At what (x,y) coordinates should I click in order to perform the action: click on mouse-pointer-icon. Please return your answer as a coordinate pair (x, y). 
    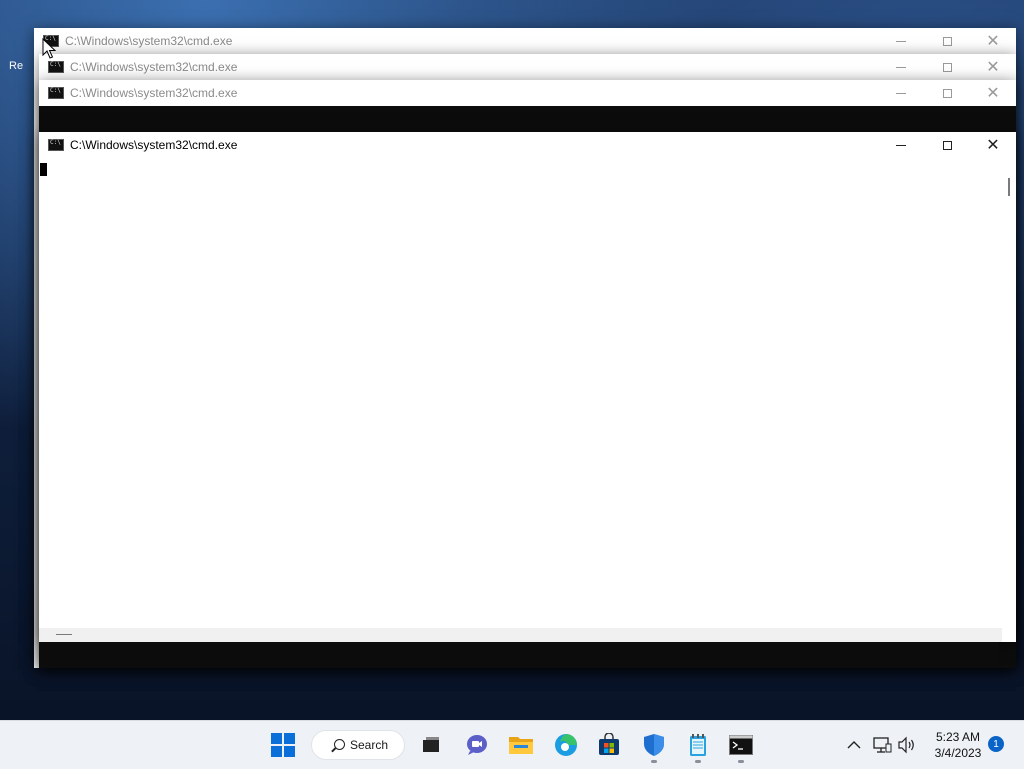
    Looking at the image, I should click on (49, 48).